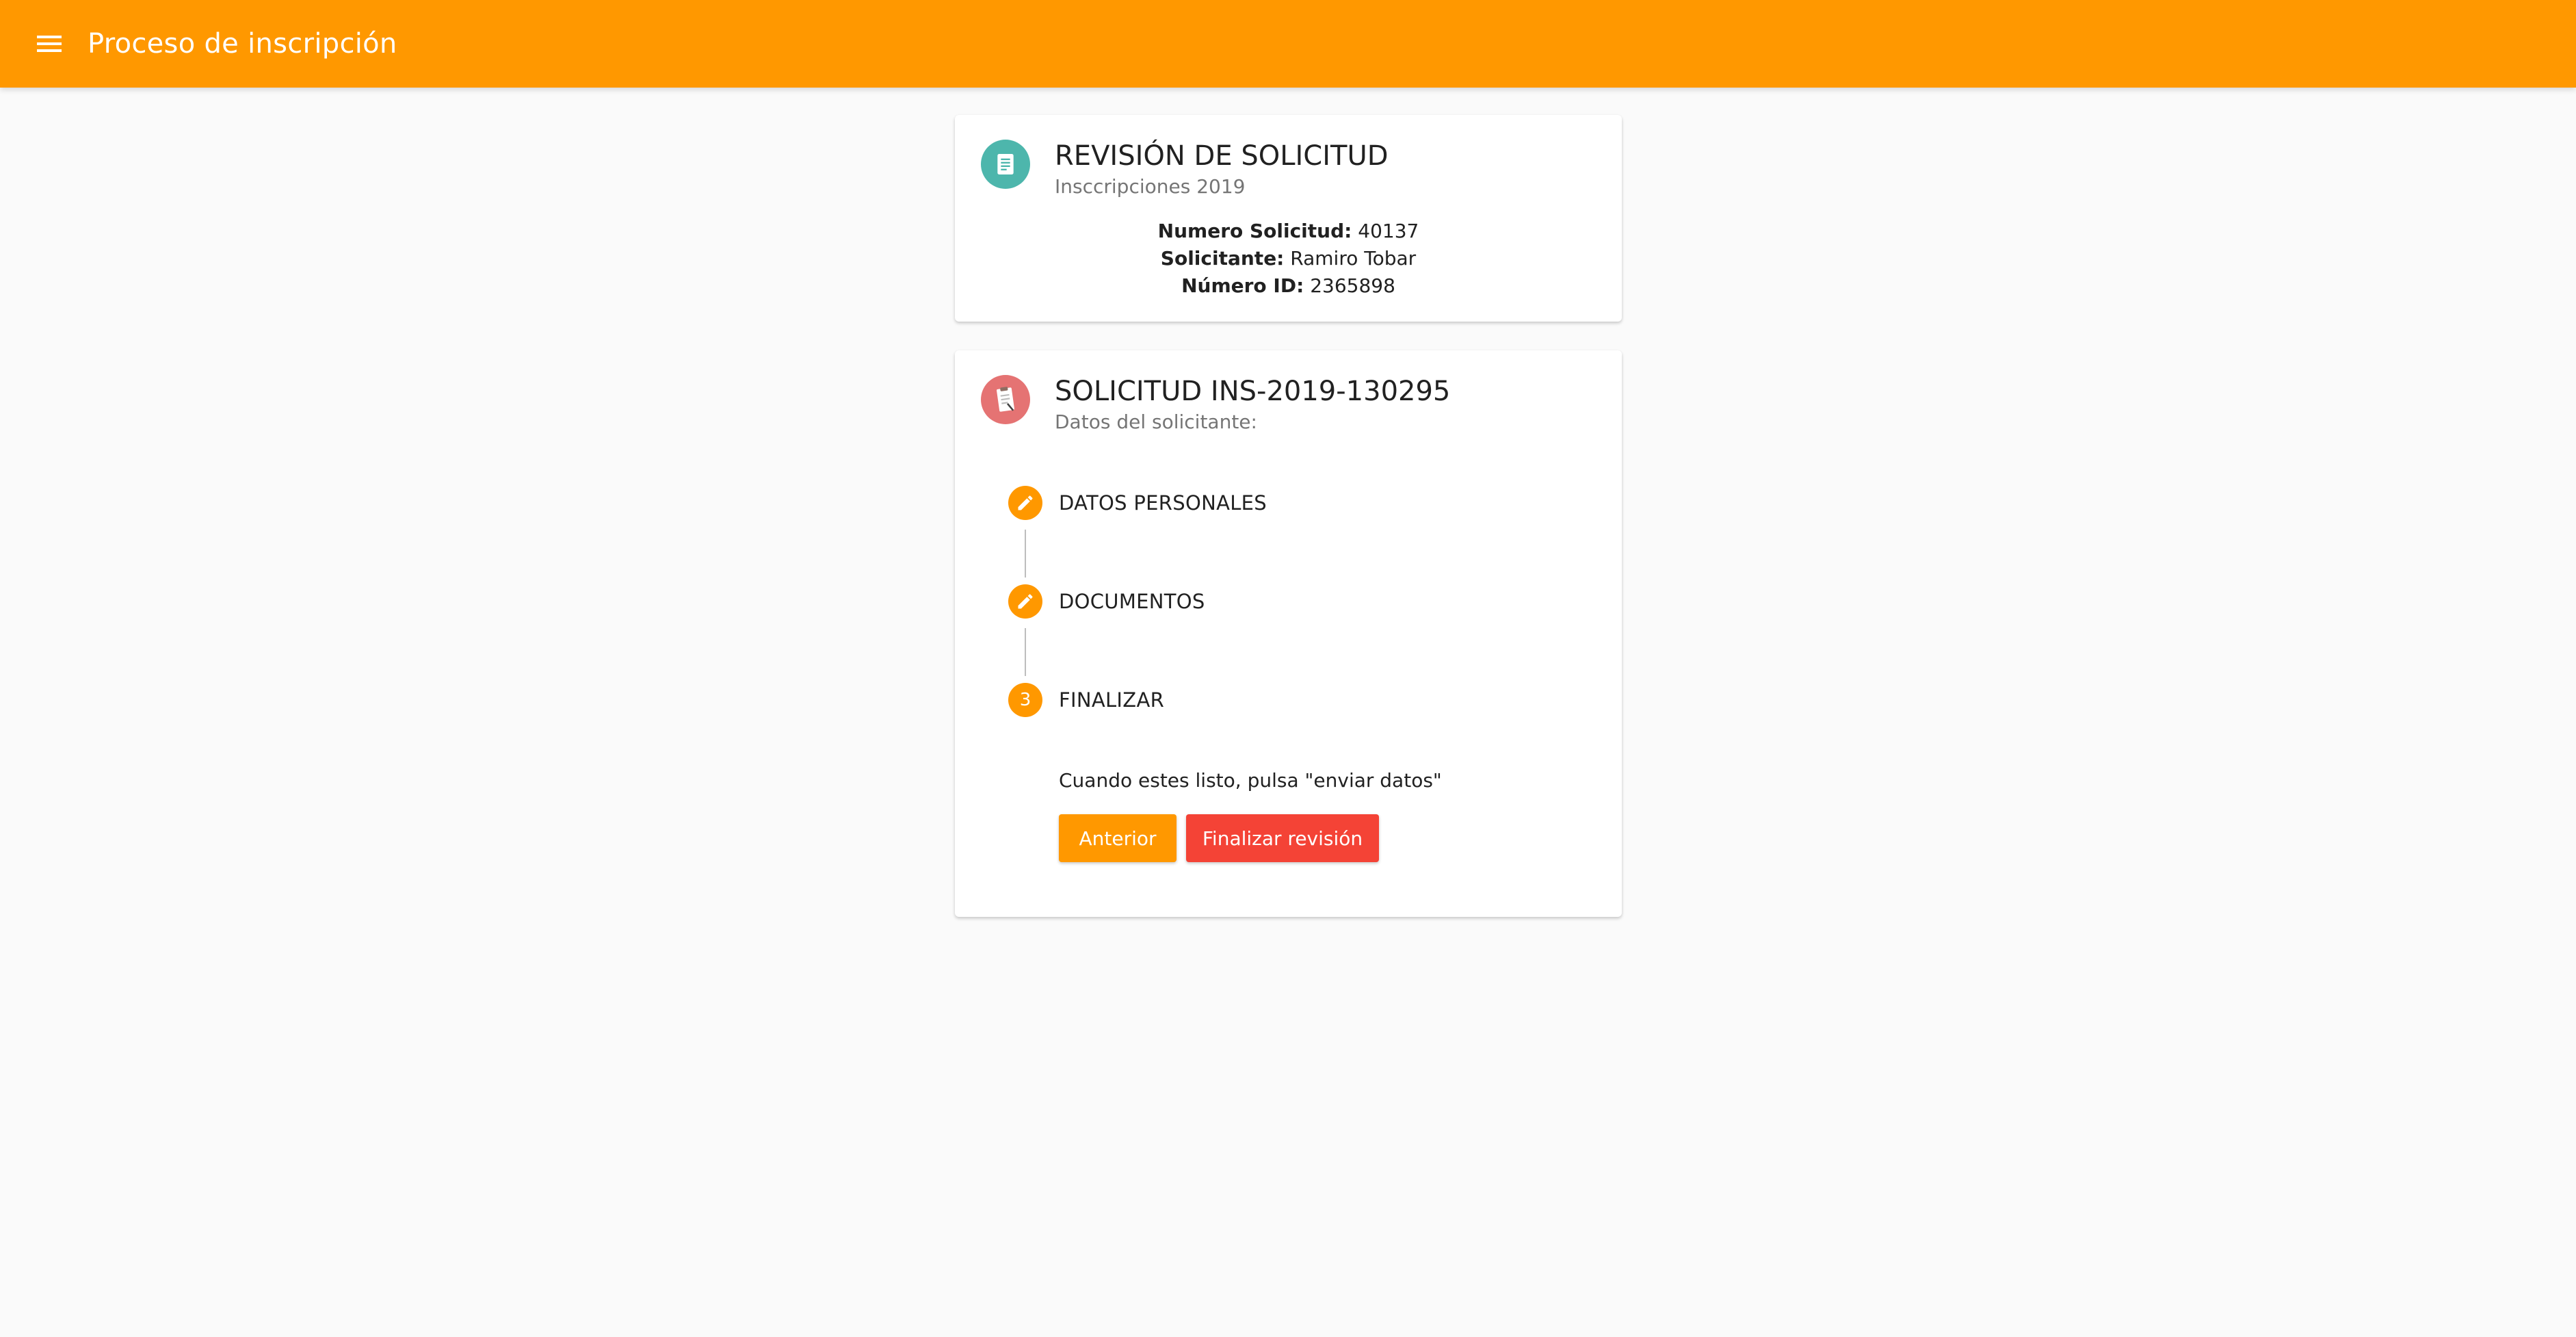 Image resolution: width=2576 pixels, height=1337 pixels. I want to click on review-card-subtitle: Insccripciones 2019, so click(1150, 186).